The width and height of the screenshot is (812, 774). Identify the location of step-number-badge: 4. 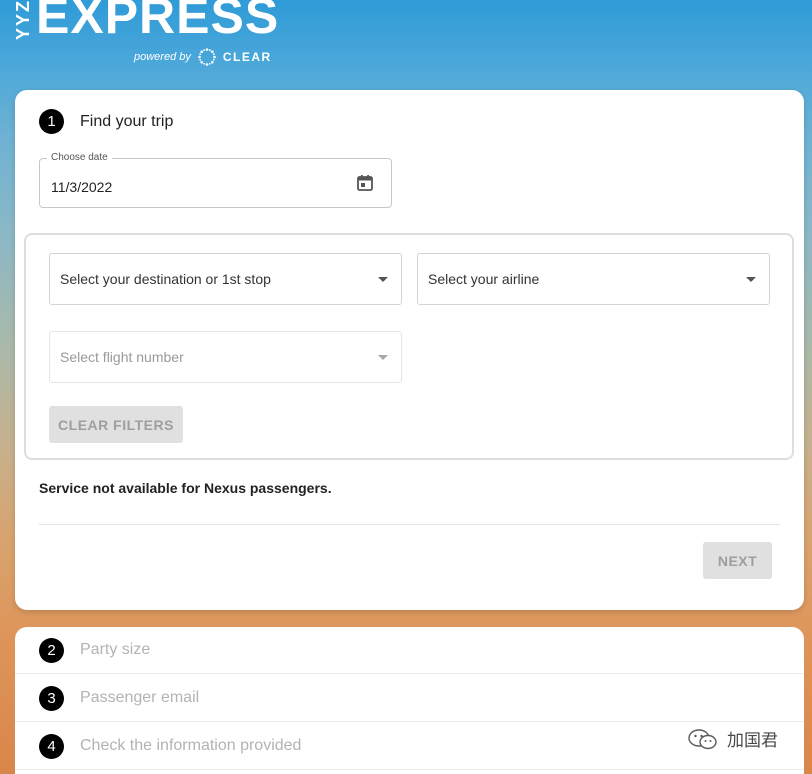
(51, 746).